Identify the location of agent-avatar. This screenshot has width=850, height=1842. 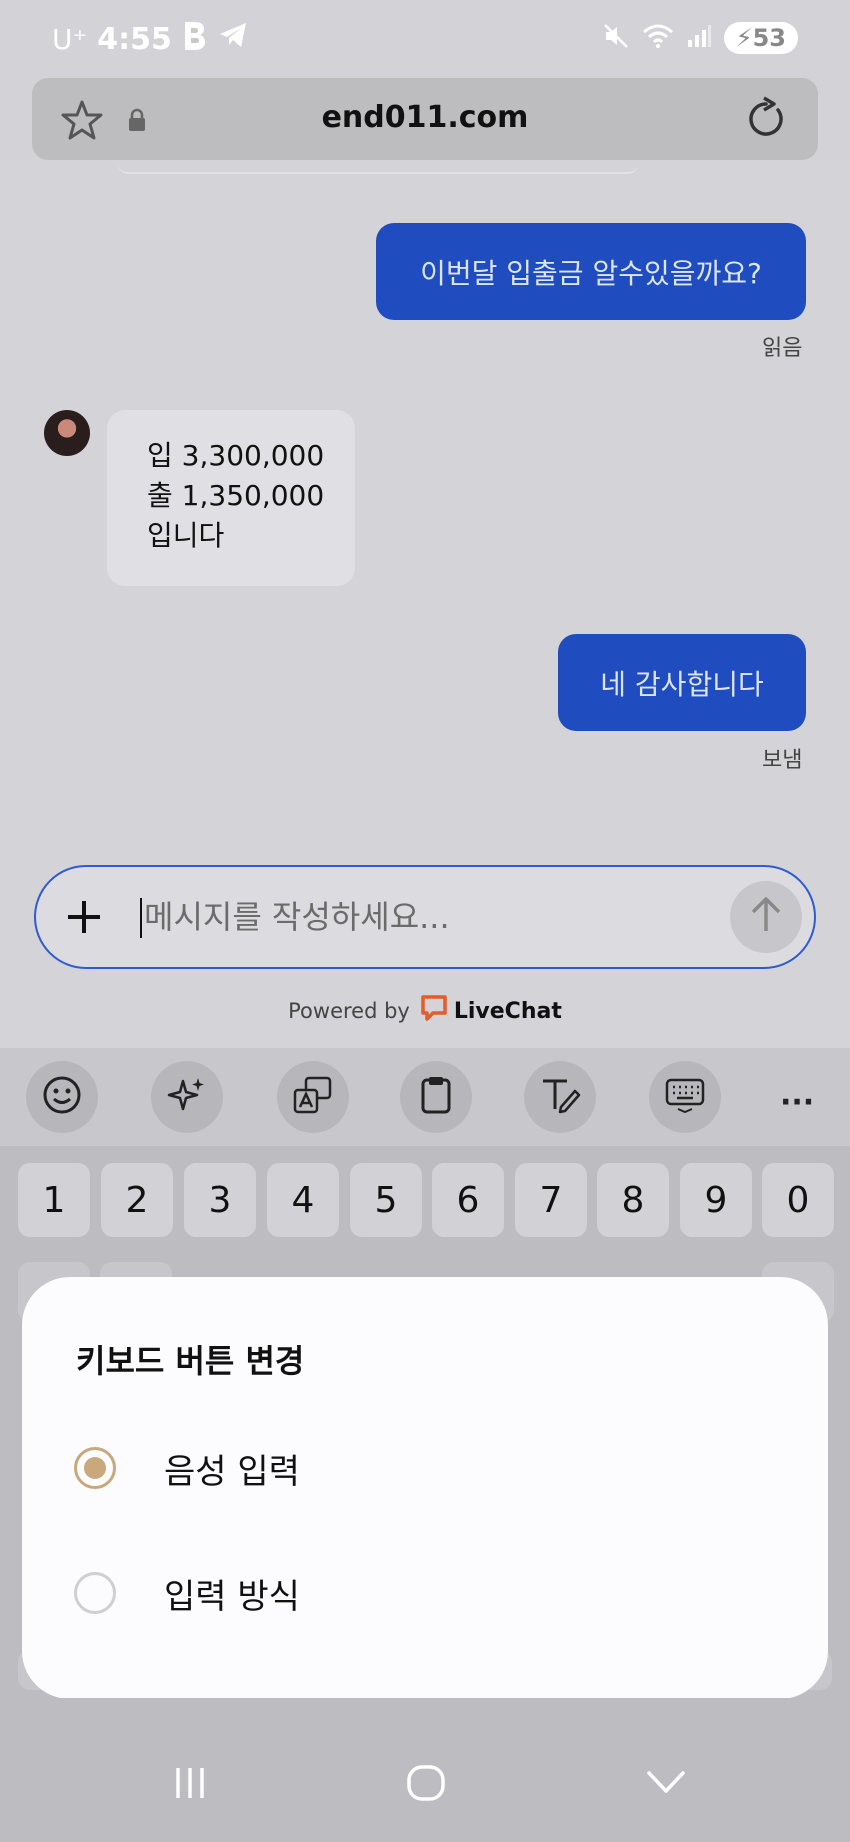
(67, 433).